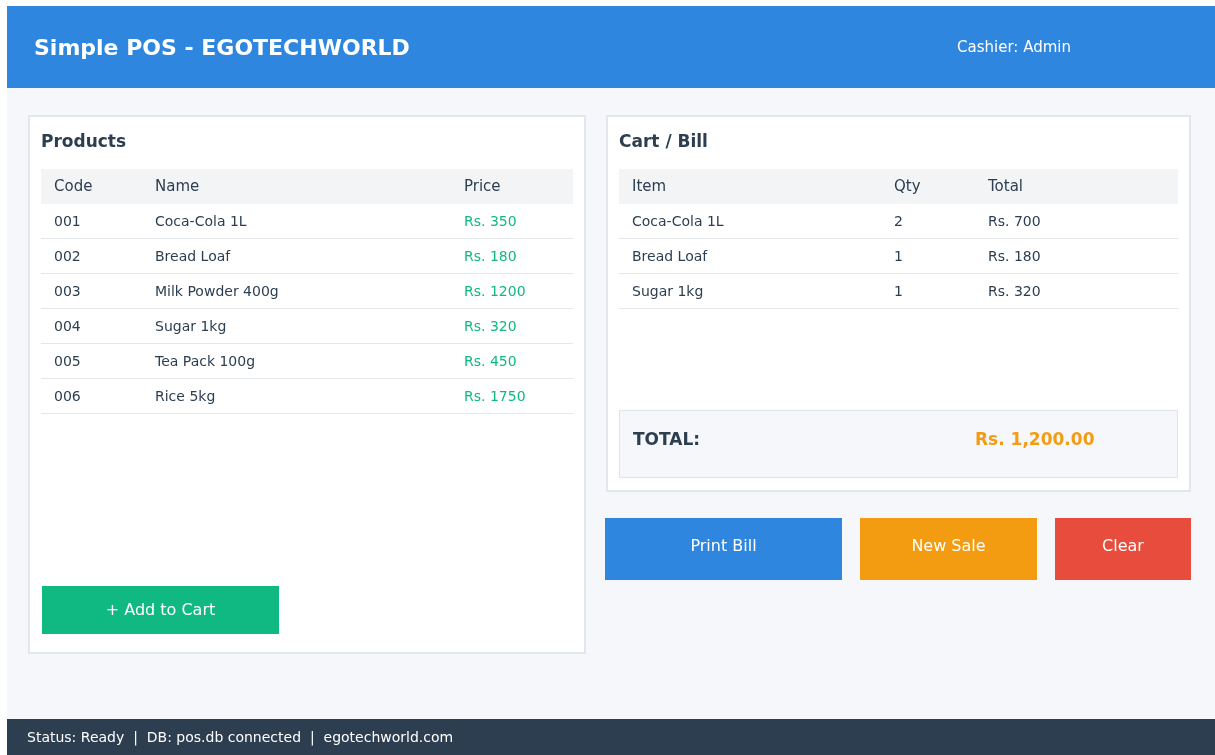  What do you see at coordinates (908, 187) in the screenshot?
I see `column-header: Qty` at bounding box center [908, 187].